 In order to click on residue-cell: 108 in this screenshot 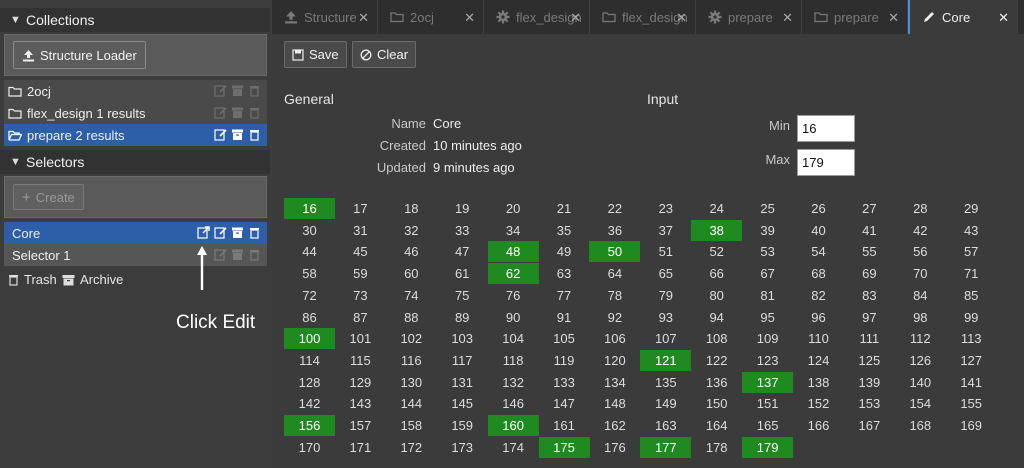, I will do `click(716, 338)`.